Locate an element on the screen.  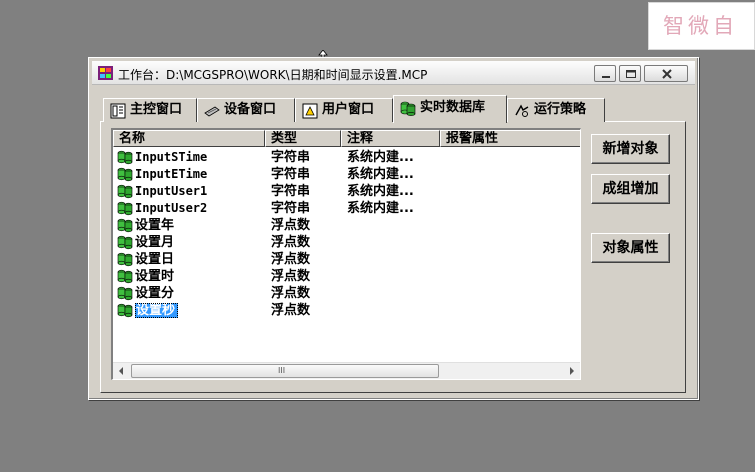
tab-device-window: 设备窗口 is located at coordinates (246, 110).